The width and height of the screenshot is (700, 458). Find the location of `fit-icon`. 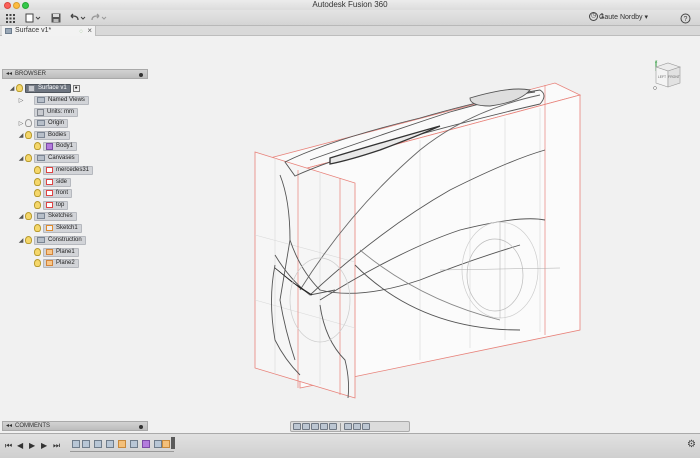

fit-icon is located at coordinates (333, 426).